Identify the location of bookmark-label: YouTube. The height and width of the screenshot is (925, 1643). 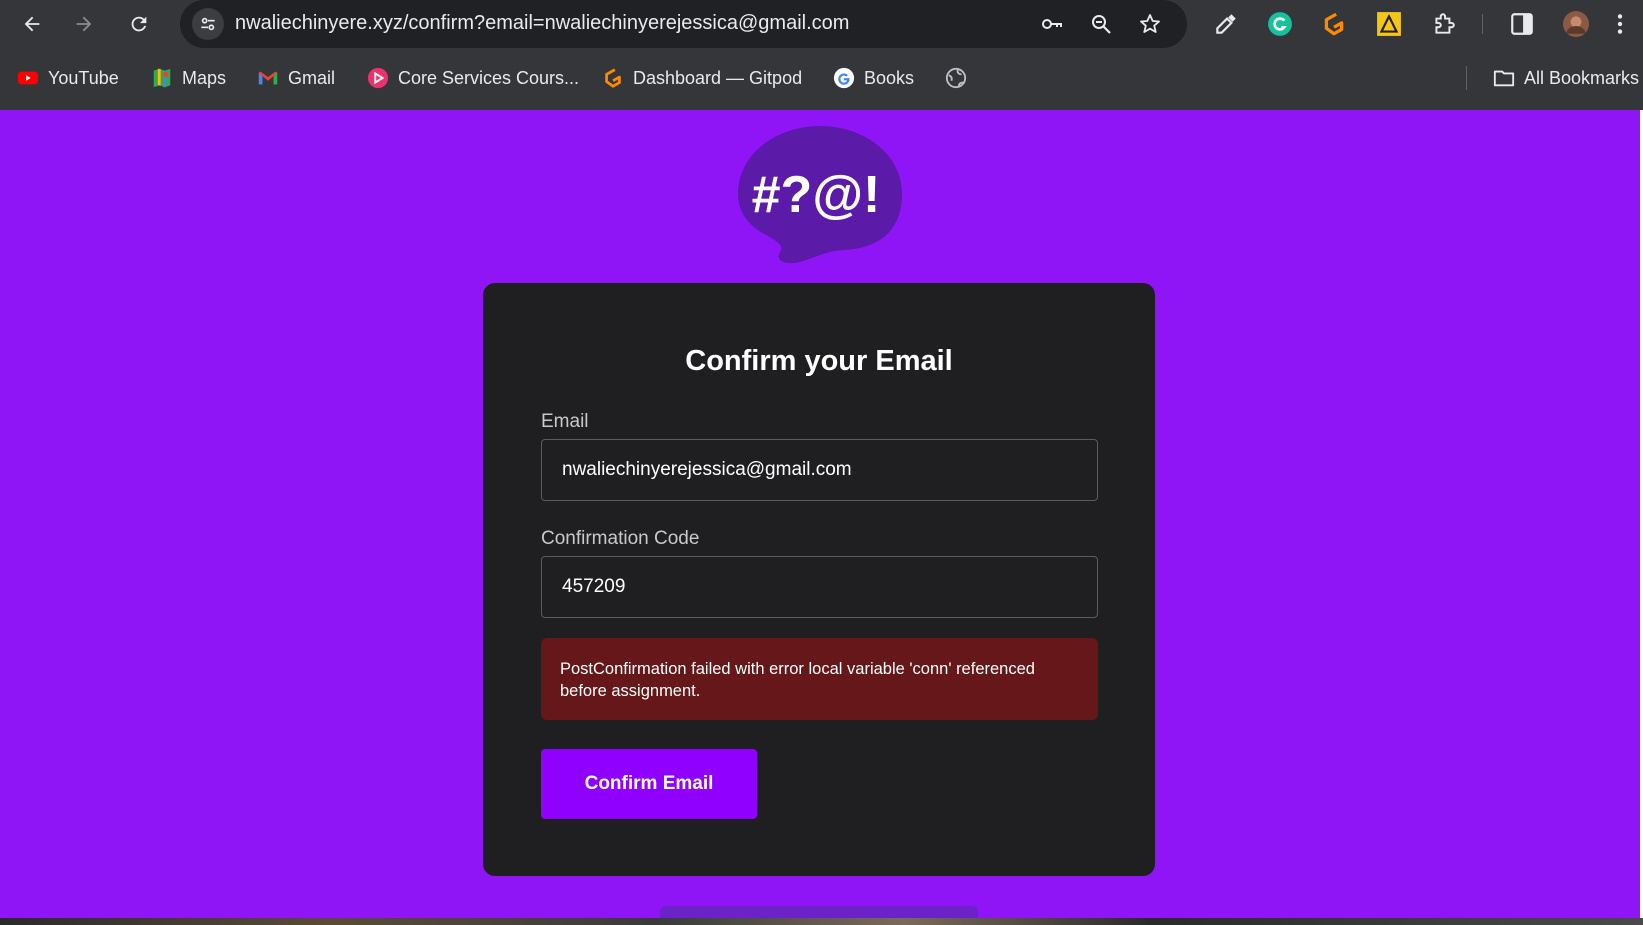
(83, 77).